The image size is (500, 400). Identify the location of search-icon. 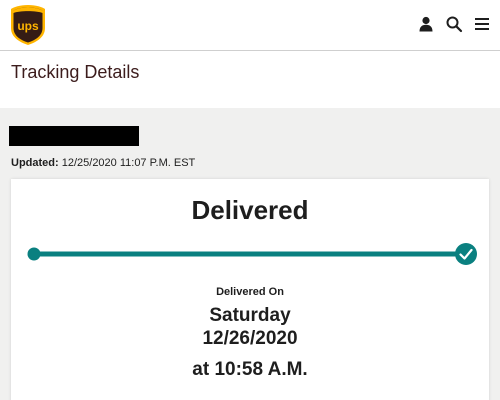
(454, 24).